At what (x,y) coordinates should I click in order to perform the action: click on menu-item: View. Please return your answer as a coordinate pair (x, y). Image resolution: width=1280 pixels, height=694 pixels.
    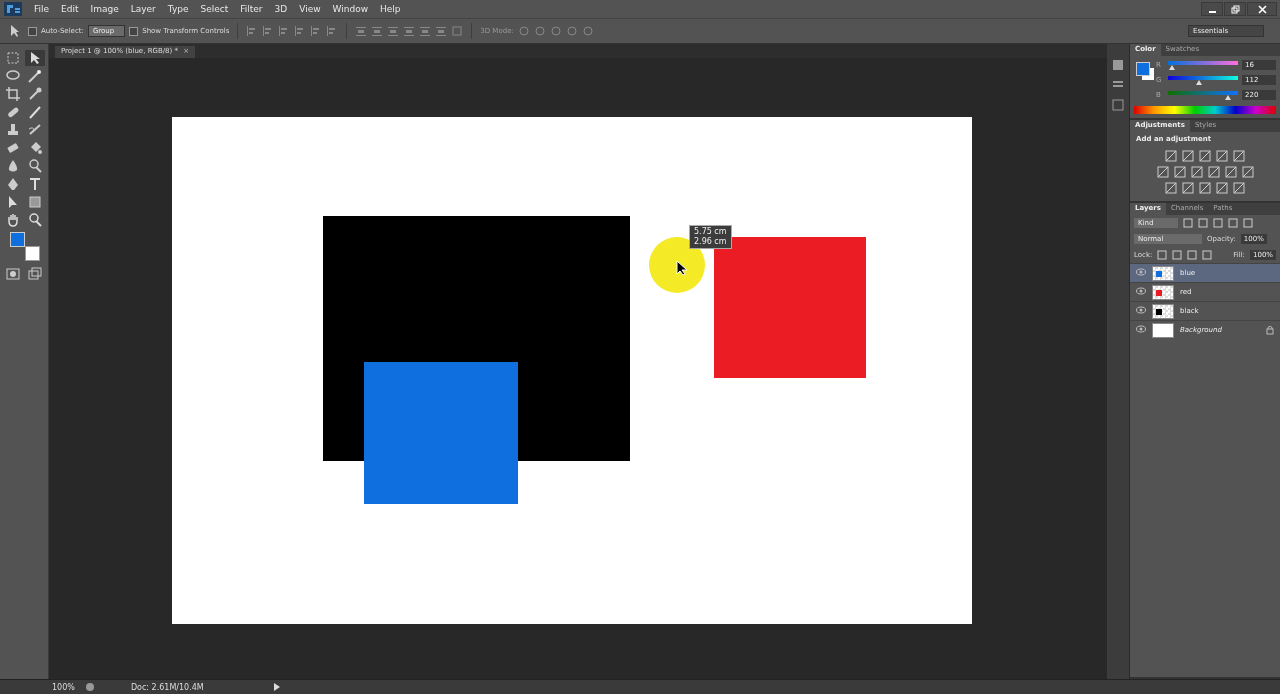
    Looking at the image, I should click on (310, 9).